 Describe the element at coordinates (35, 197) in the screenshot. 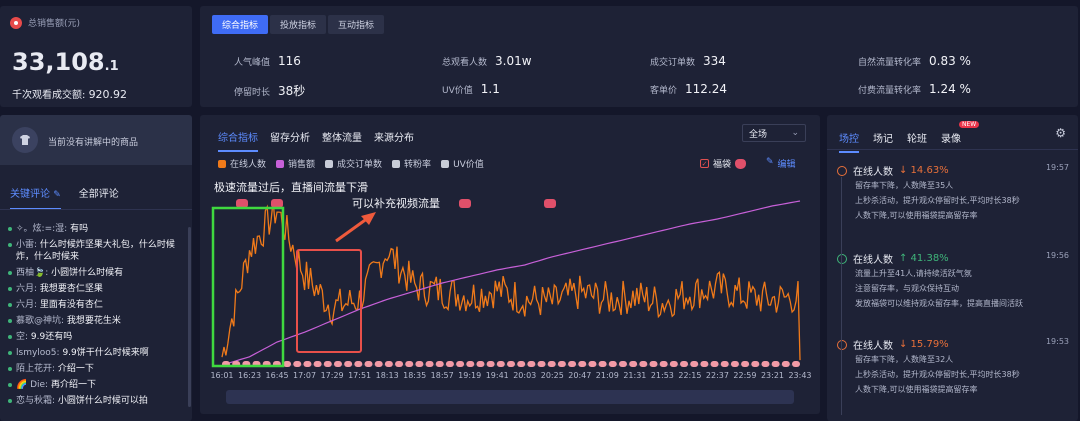

I see `tab-key-comments: 关键评论 ✎` at that location.